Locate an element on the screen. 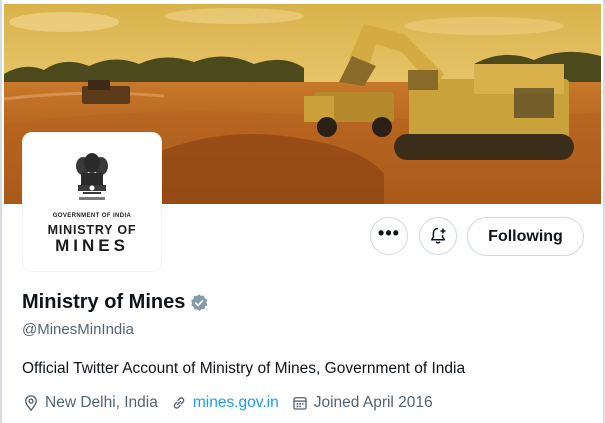  ashoka-emblem-icon is located at coordinates (92, 176).